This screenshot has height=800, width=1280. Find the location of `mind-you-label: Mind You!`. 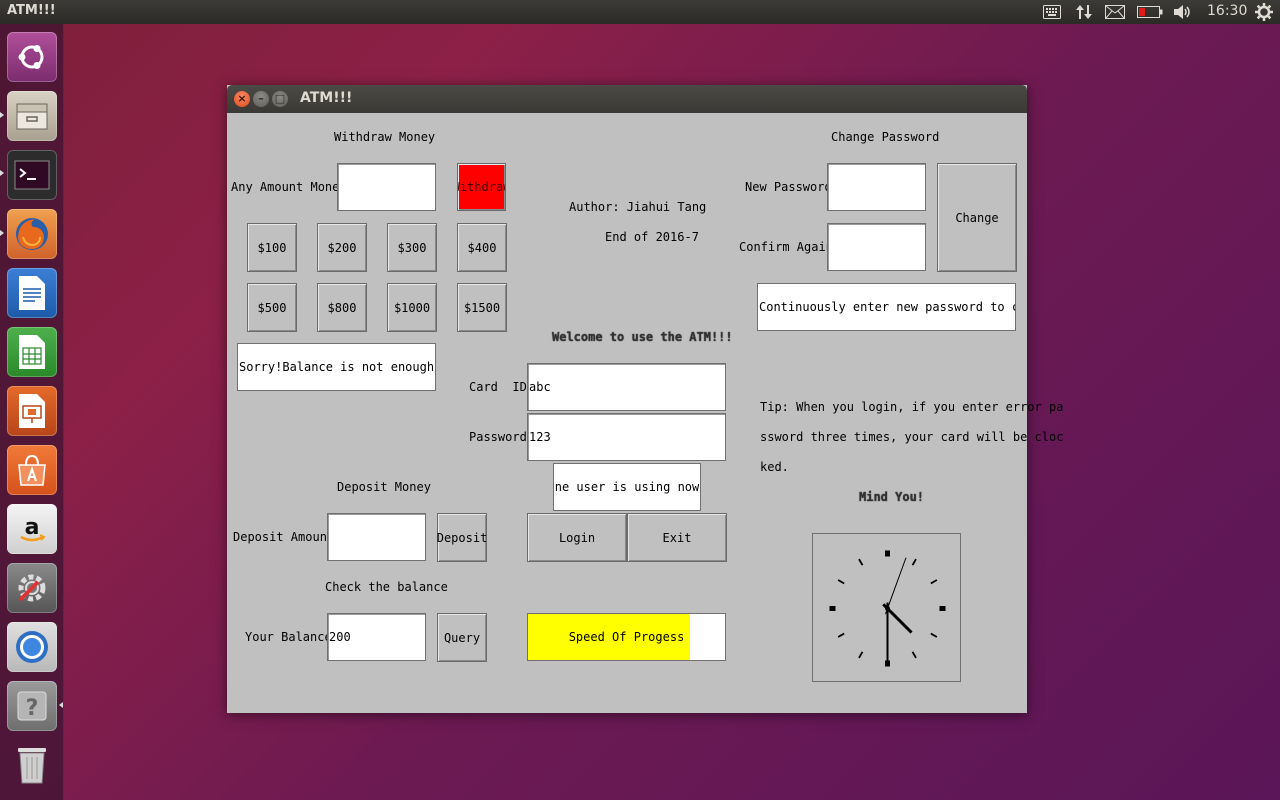

mind-you-label: Mind You! is located at coordinates (892, 497).